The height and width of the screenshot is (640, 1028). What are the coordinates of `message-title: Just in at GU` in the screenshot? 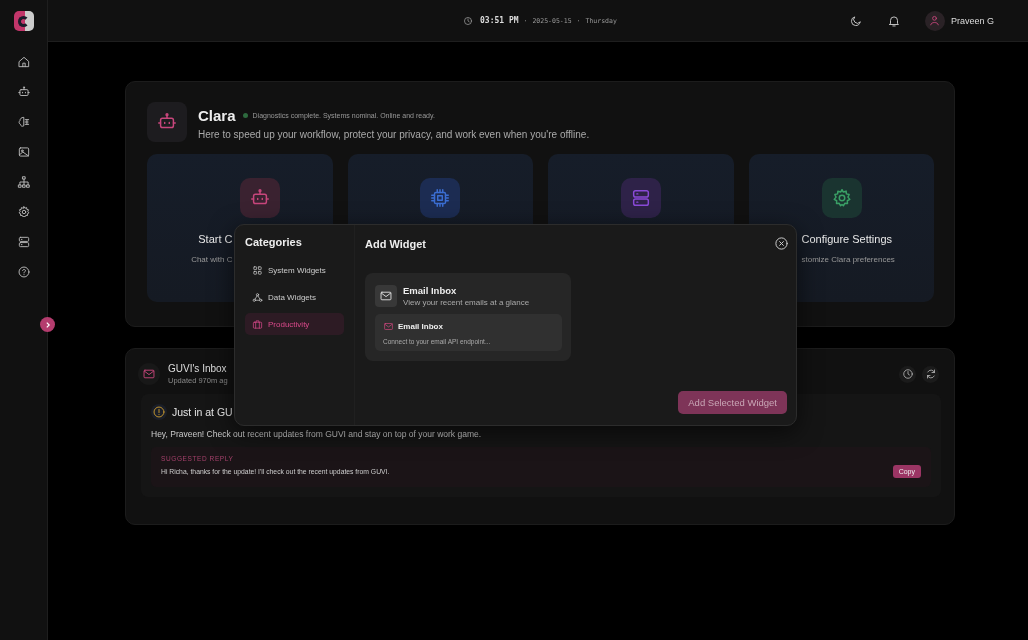 It's located at (202, 412).